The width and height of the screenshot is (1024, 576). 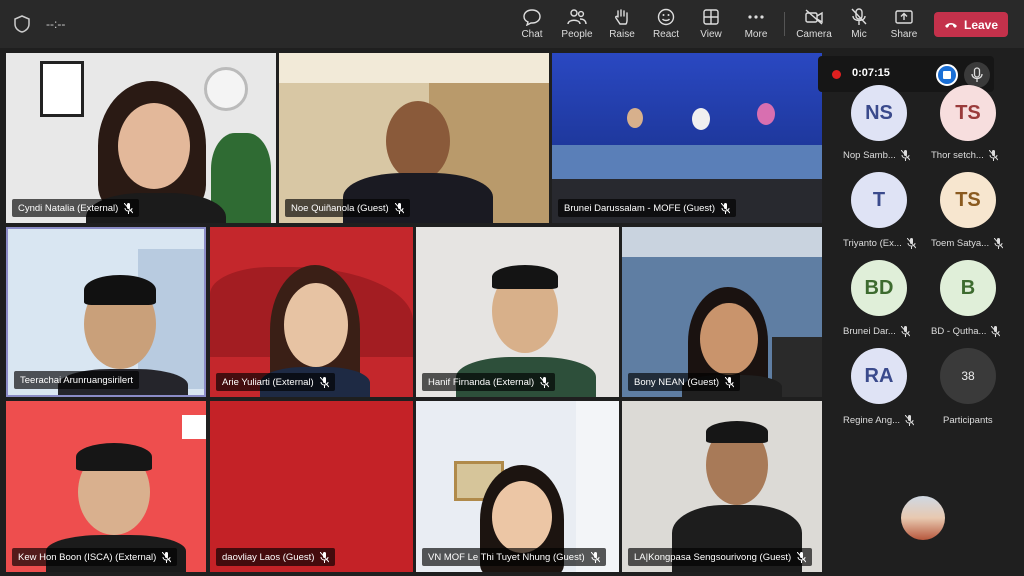 What do you see at coordinates (981, 24) in the screenshot?
I see `leave-label: Leave` at bounding box center [981, 24].